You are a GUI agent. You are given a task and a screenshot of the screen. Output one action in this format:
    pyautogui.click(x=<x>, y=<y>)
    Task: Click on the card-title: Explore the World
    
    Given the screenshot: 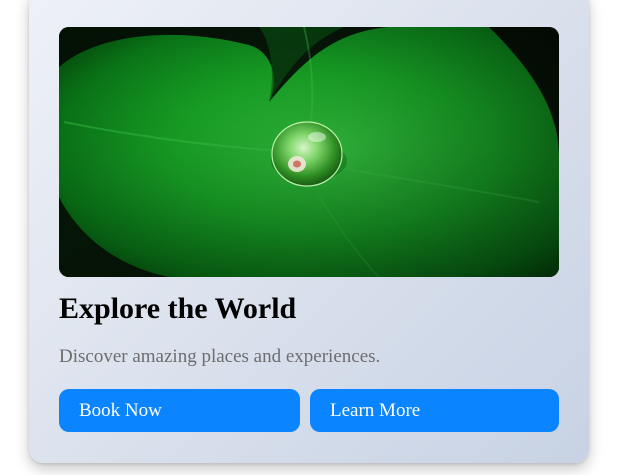 What is the action you would take?
    pyautogui.click(x=178, y=308)
    